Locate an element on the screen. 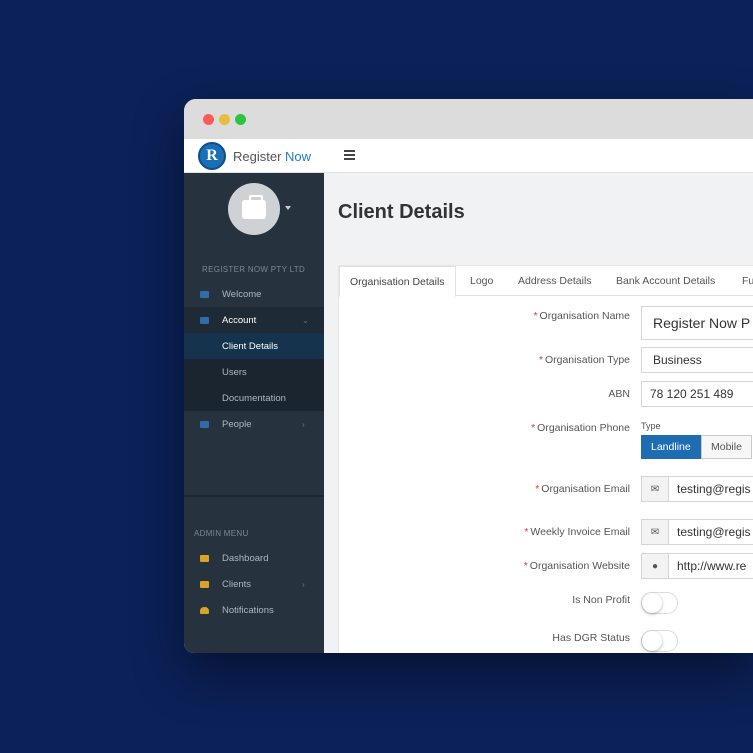 This screenshot has width=753, height=753. minimize-window-button is located at coordinates (224, 119).